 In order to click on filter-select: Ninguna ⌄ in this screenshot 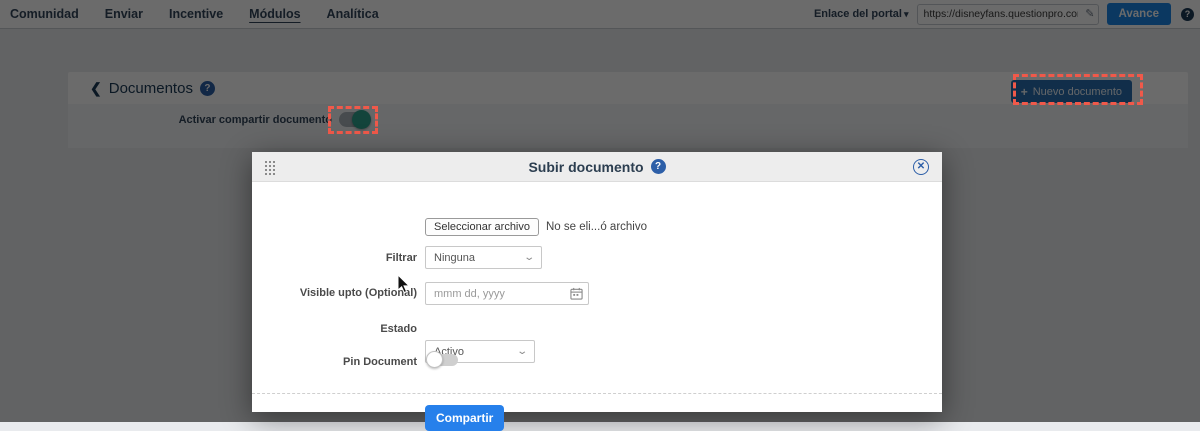, I will do `click(483, 257)`.